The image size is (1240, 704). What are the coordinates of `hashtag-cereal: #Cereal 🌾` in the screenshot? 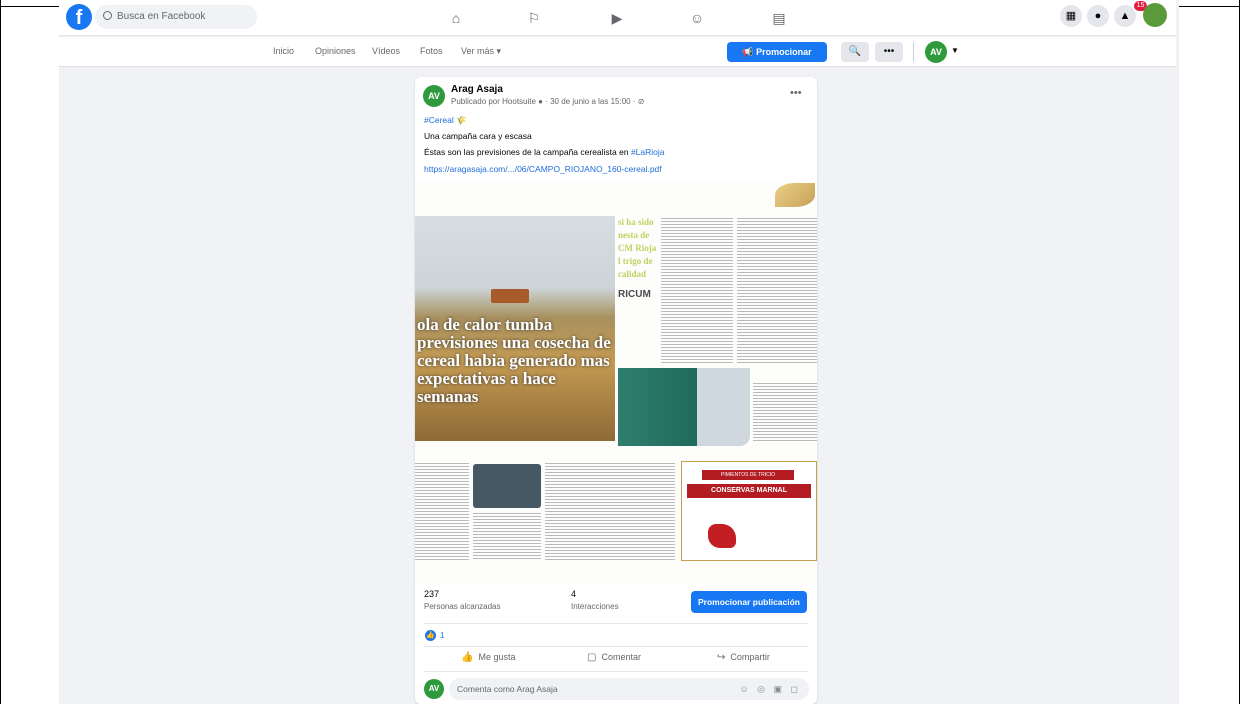 It's located at (445, 120).